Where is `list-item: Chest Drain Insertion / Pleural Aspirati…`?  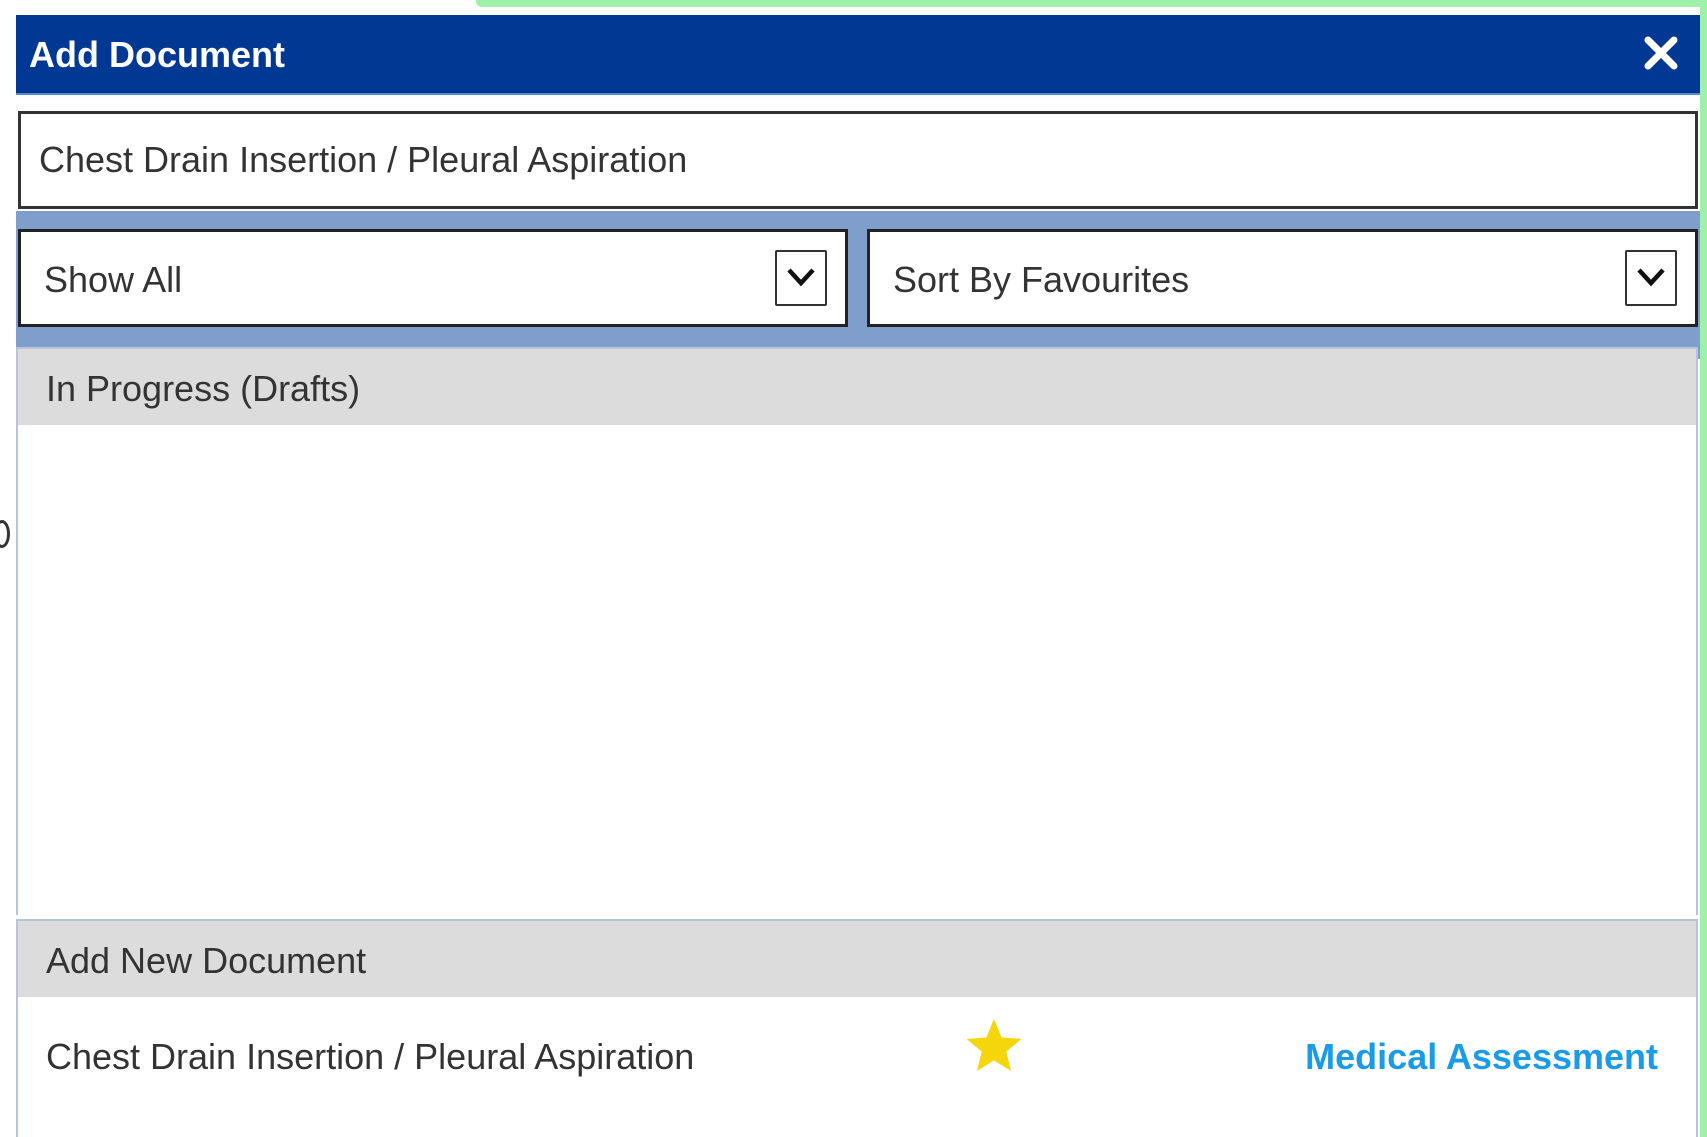
list-item: Chest Drain Insertion / Pleural Aspirati… is located at coordinates (857, 1067).